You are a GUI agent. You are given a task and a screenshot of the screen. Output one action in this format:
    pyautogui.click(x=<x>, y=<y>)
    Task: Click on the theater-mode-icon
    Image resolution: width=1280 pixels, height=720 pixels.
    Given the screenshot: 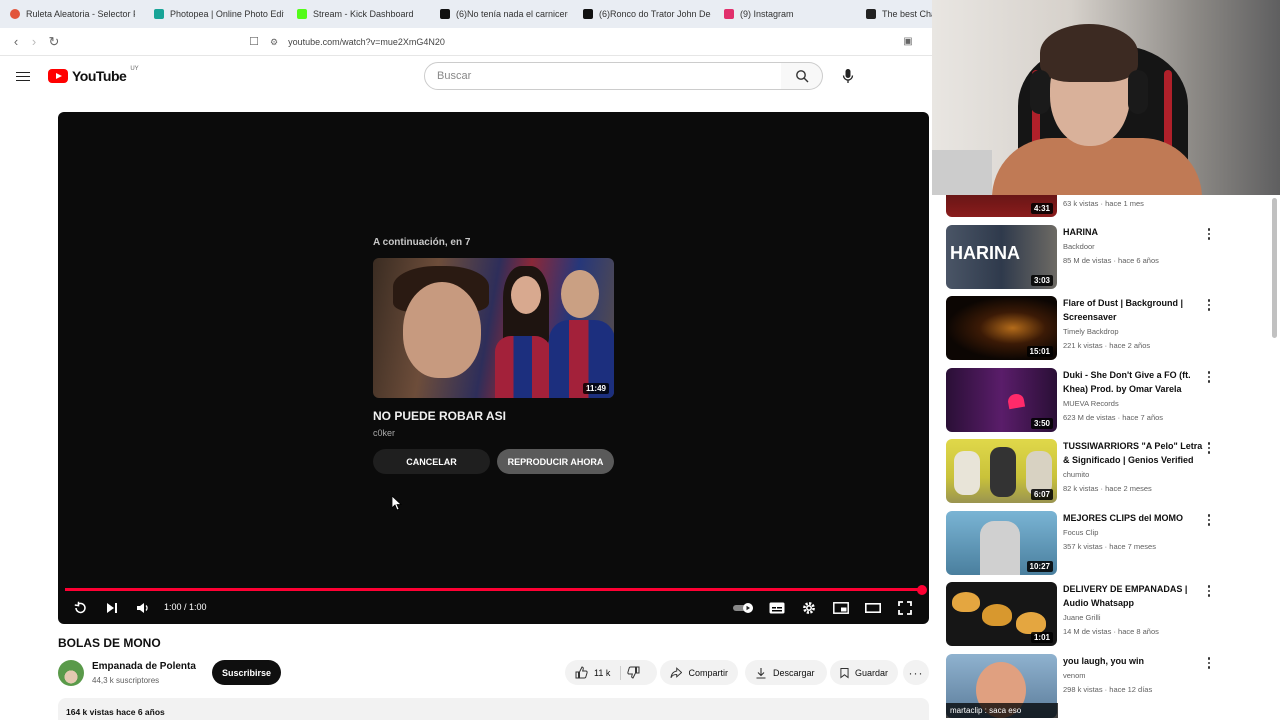 What is the action you would take?
    pyautogui.click(x=873, y=608)
    